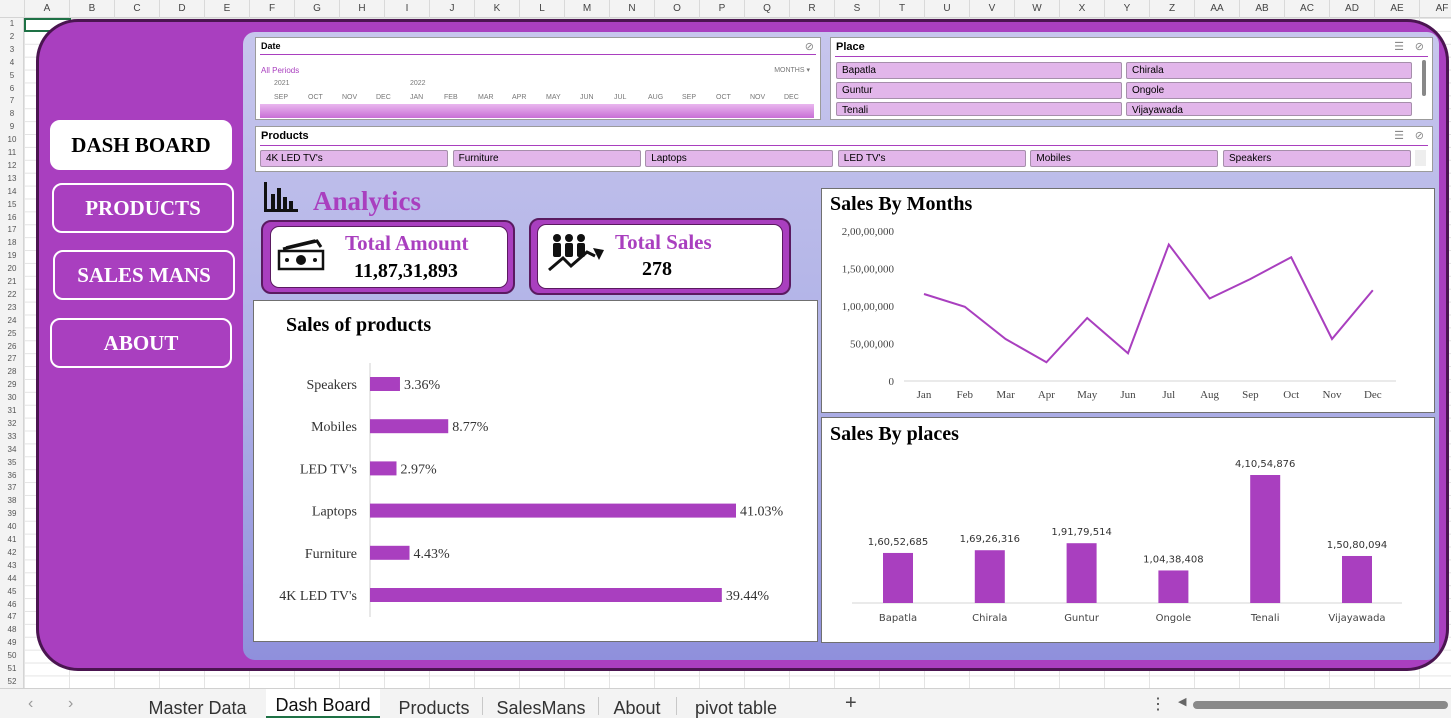 This screenshot has width=1451, height=718. What do you see at coordinates (1126, 9) in the screenshot?
I see `column-header: Y` at bounding box center [1126, 9].